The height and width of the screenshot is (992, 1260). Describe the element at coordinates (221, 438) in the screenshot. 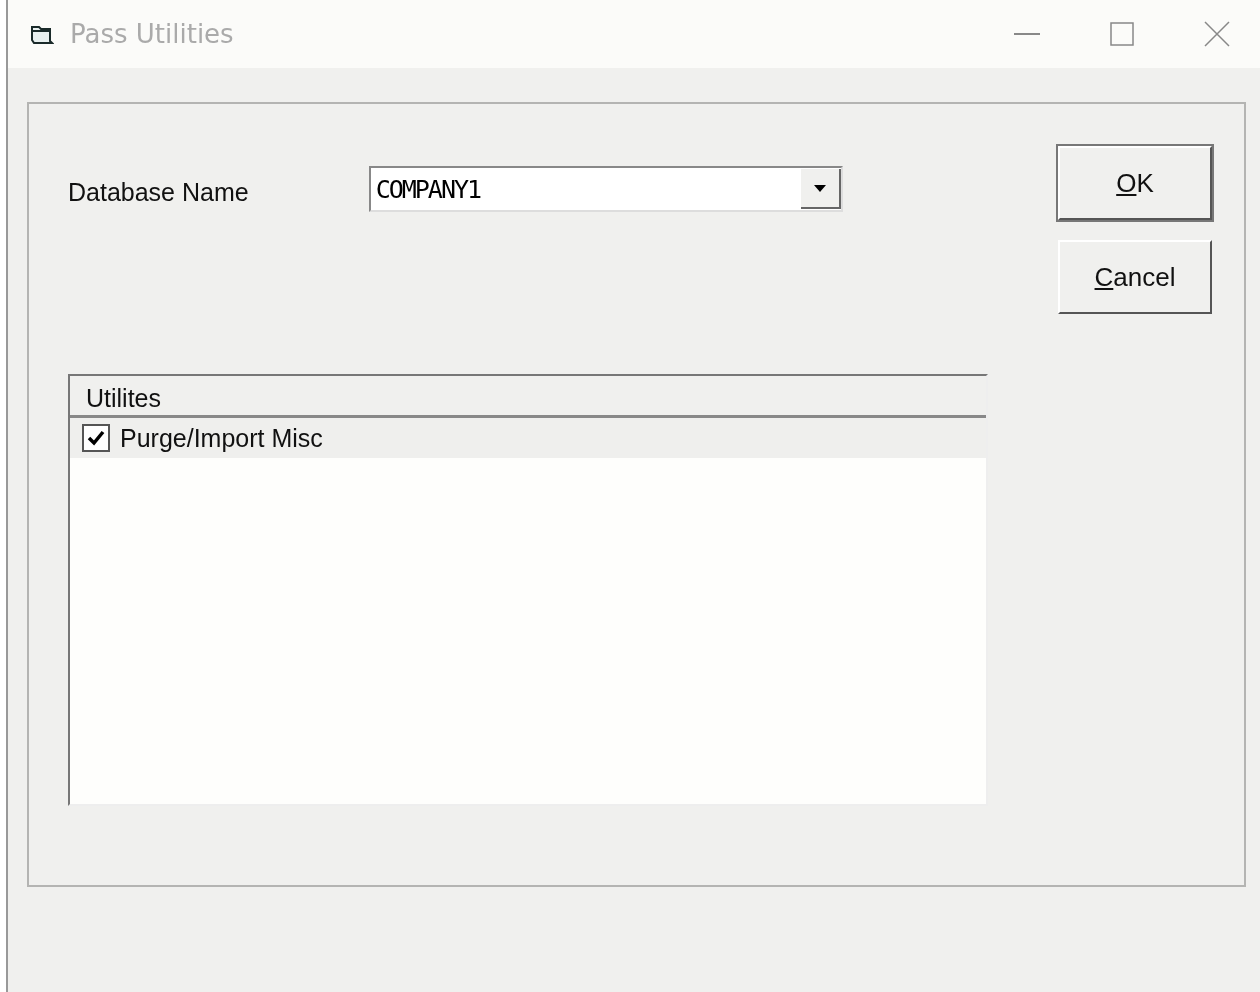

I see `utility-item: Purge/Import Misc` at that location.